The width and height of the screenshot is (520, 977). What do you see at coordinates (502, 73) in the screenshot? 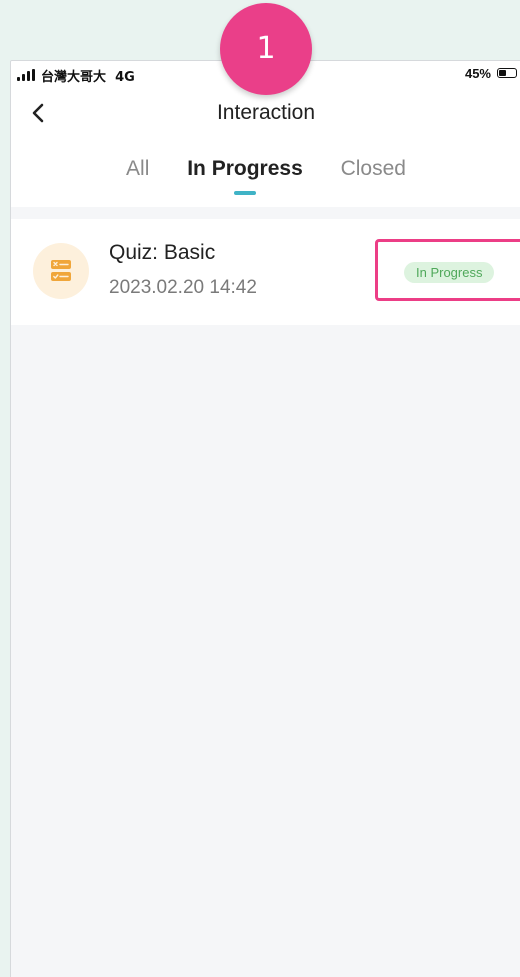
I see `battery-fill` at bounding box center [502, 73].